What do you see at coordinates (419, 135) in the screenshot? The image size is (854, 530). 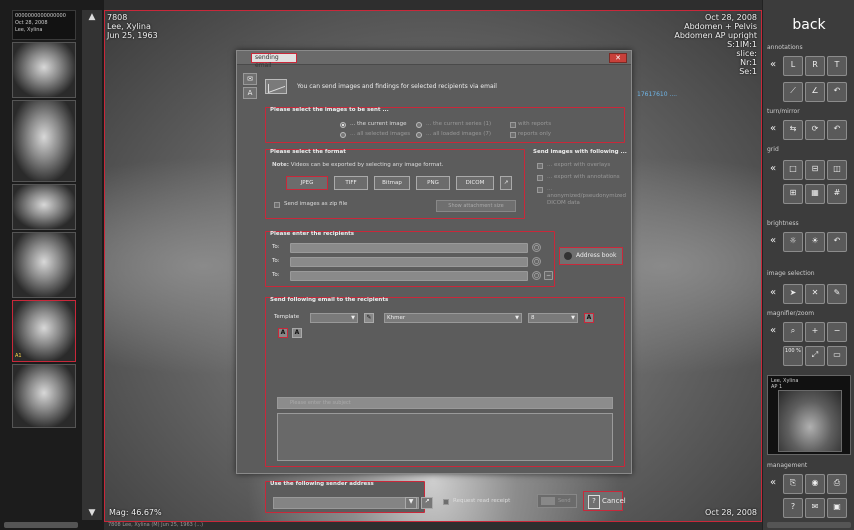 I see `loaded-images-radio` at bounding box center [419, 135].